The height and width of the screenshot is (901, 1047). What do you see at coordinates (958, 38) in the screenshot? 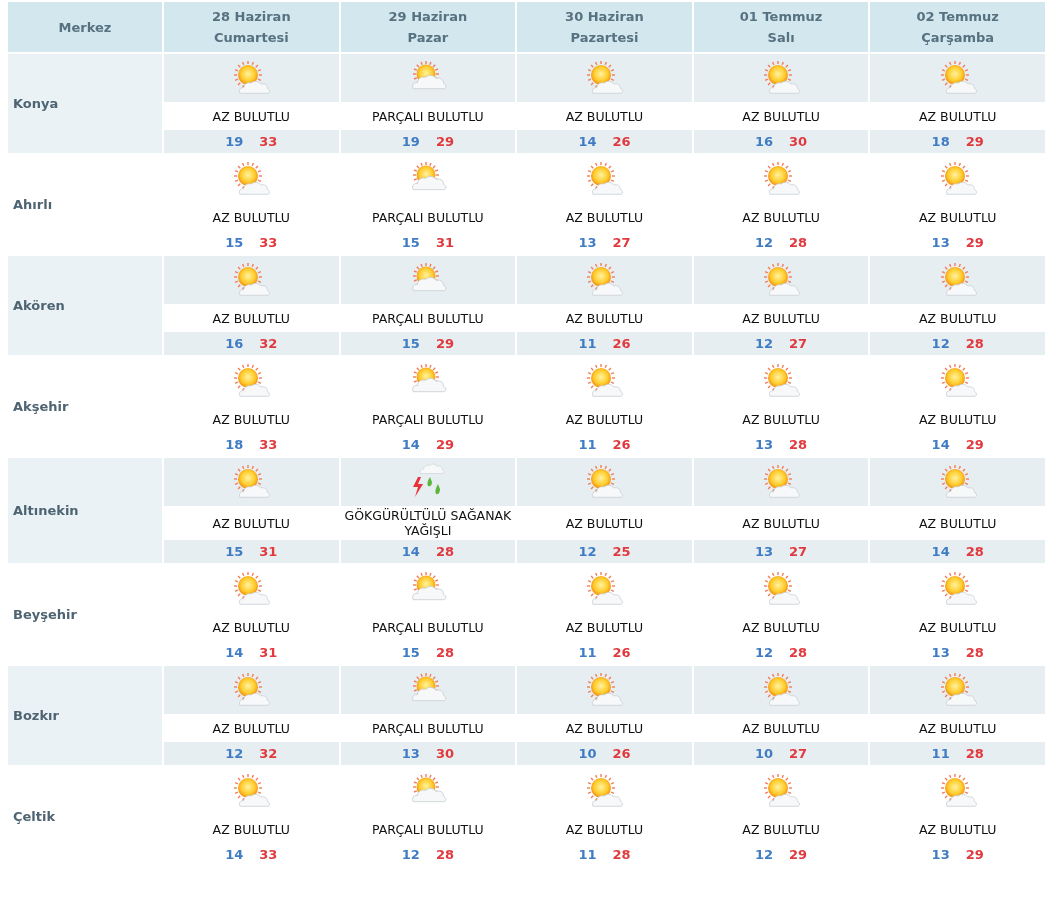
I see `column-header: Çarşamba` at bounding box center [958, 38].